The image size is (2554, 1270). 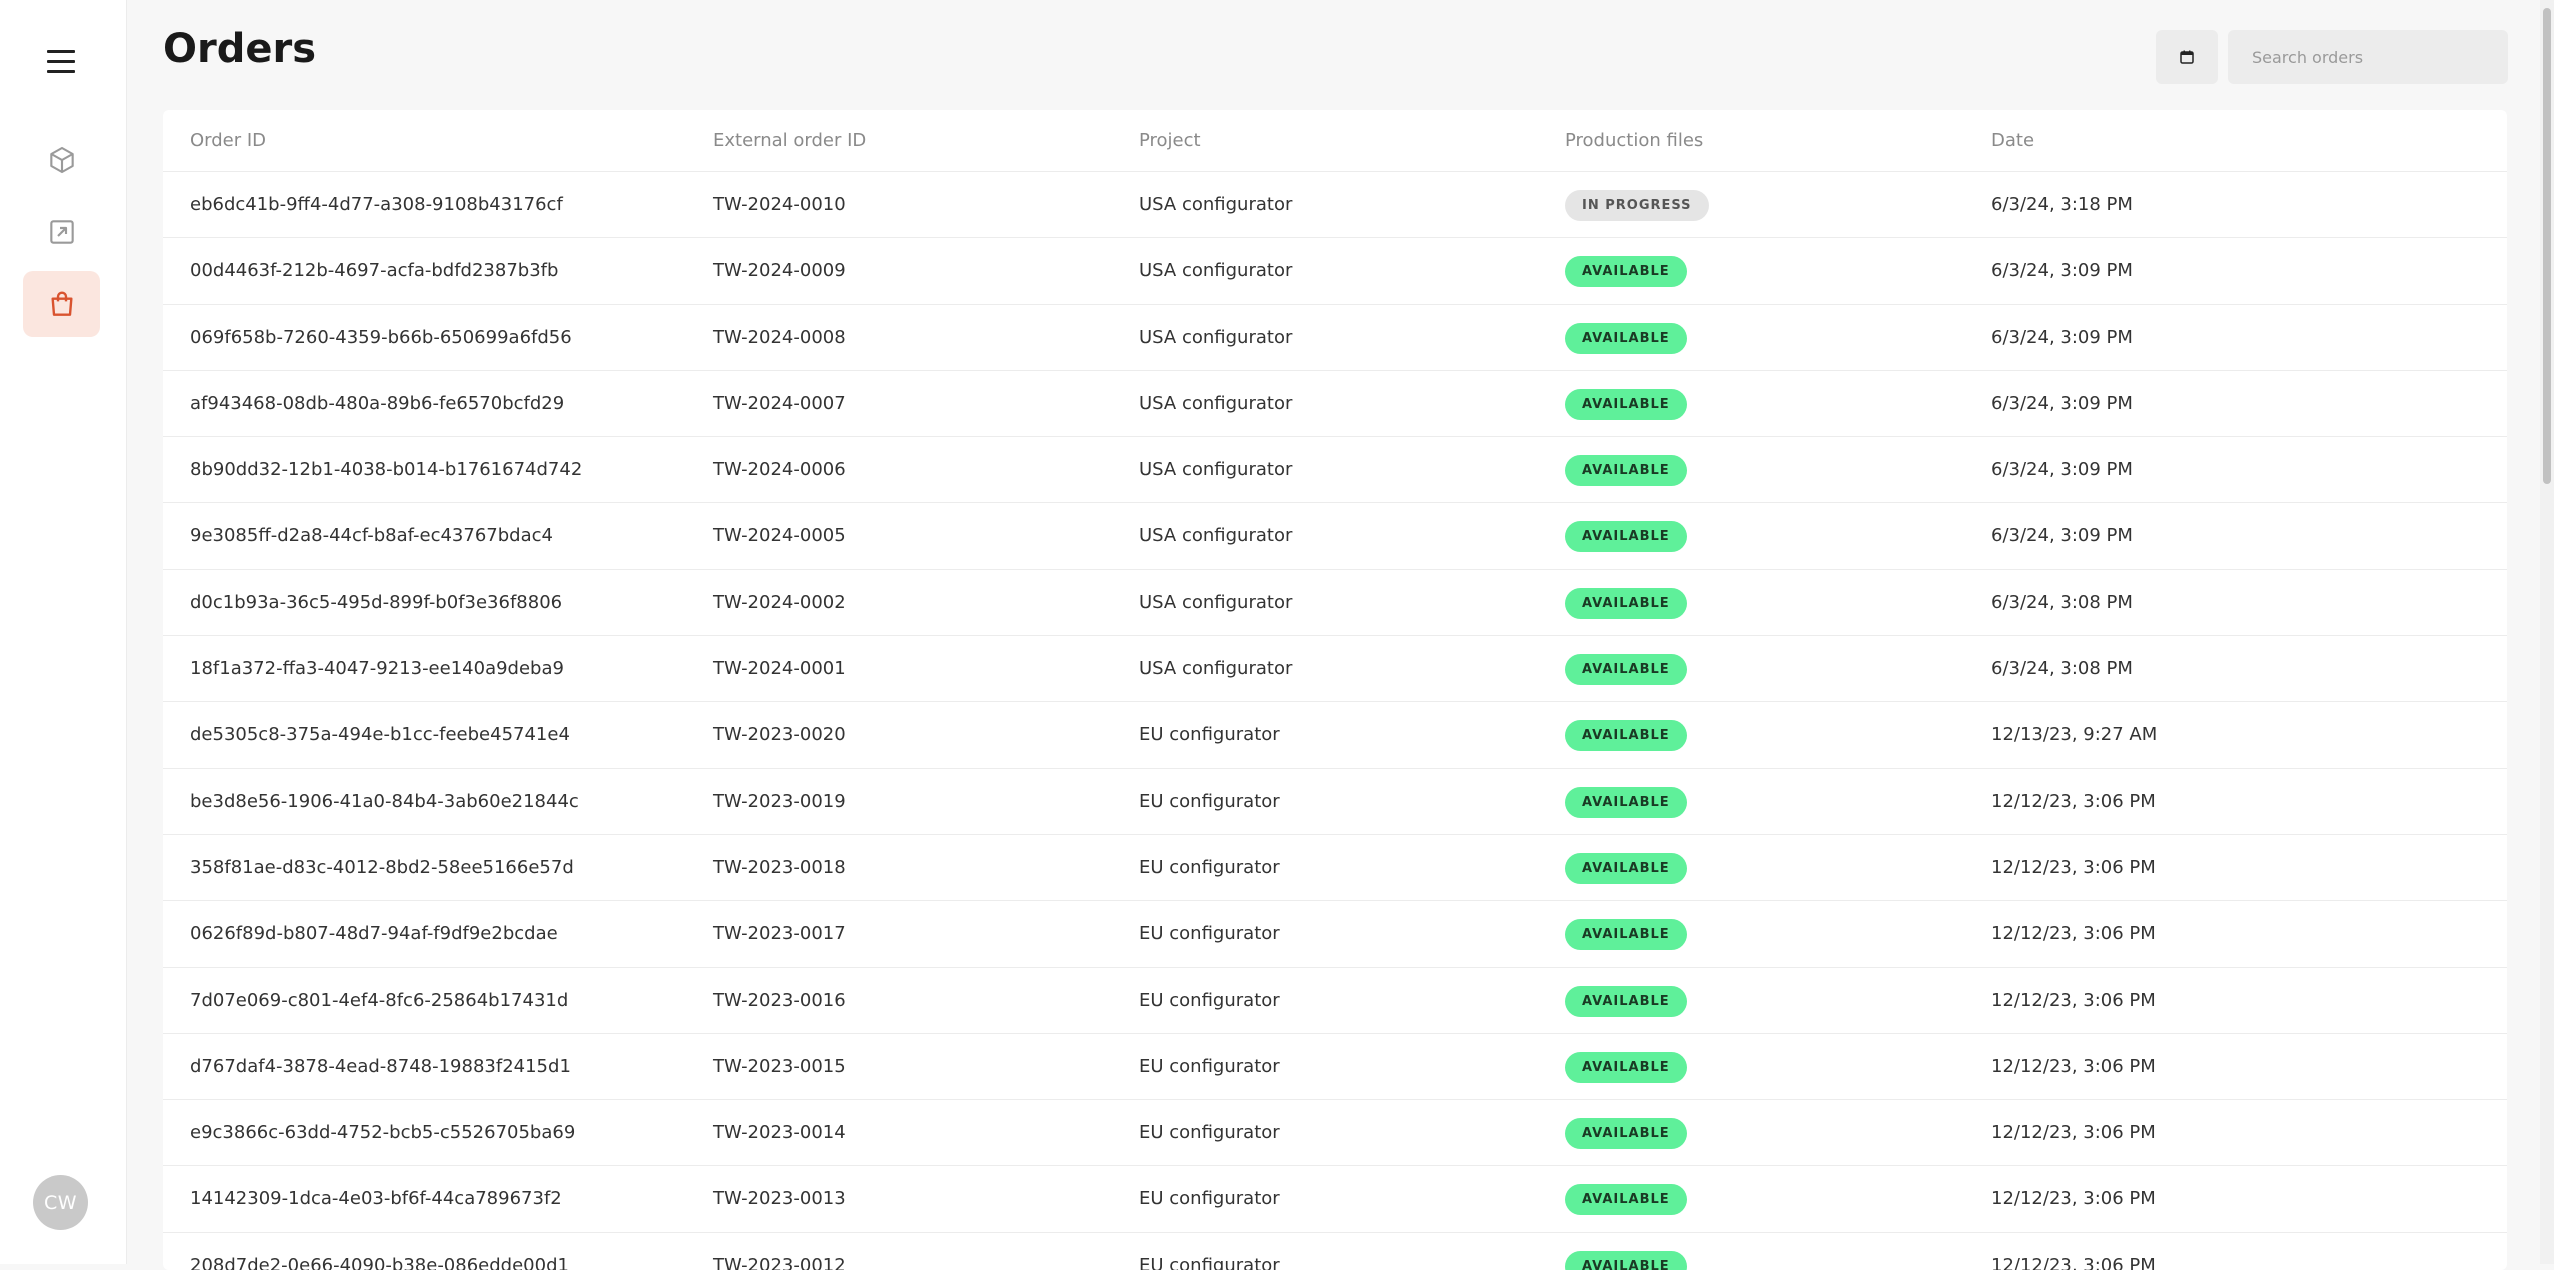 I want to click on order-id-cell: 18f1a372-ffa3-4047-9213-ee140a9deba9, so click(x=377, y=669).